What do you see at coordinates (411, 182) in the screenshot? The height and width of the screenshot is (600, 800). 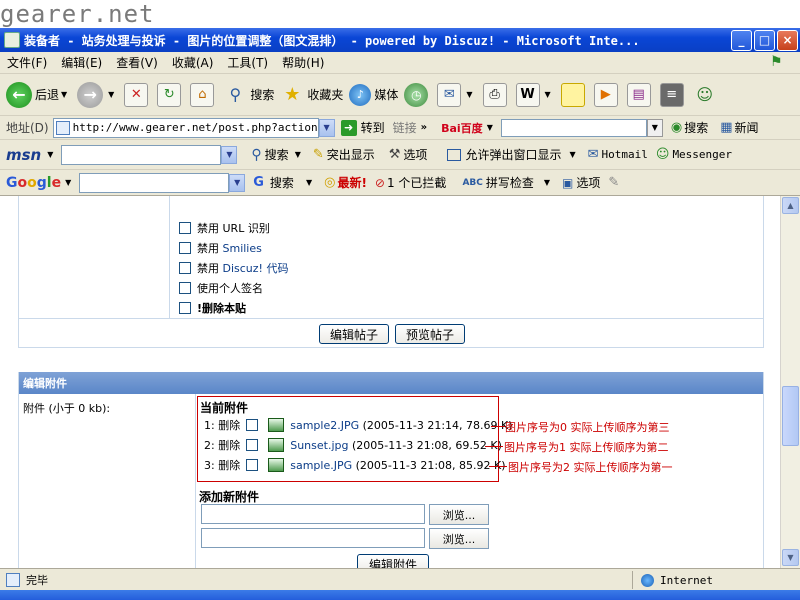 I see `popup-blocker-button: ⊘ 1 个已拦截` at bounding box center [411, 182].